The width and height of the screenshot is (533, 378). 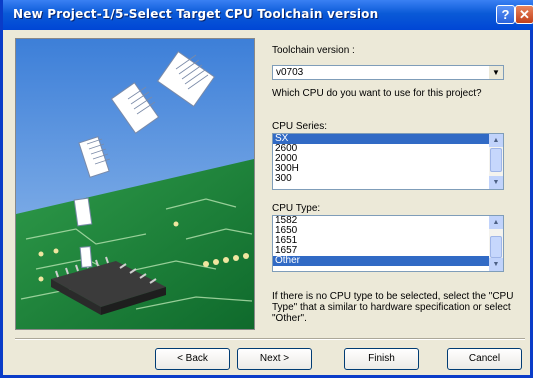 I want to click on cancel-button: Cancel, so click(x=484, y=359).